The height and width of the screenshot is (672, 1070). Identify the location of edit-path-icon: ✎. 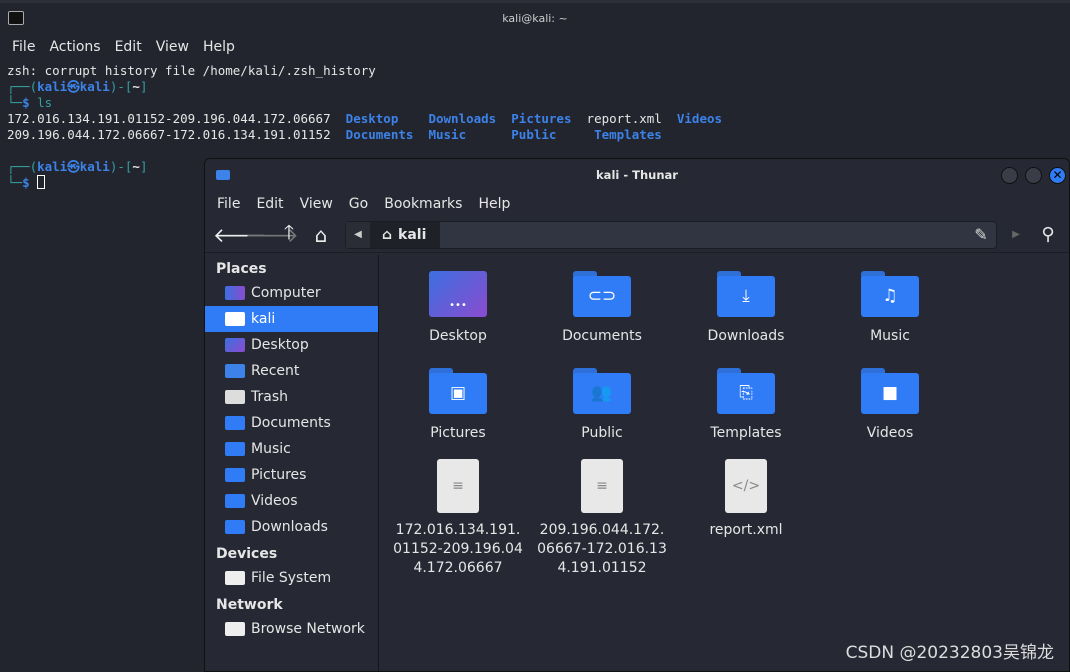
(981, 234).